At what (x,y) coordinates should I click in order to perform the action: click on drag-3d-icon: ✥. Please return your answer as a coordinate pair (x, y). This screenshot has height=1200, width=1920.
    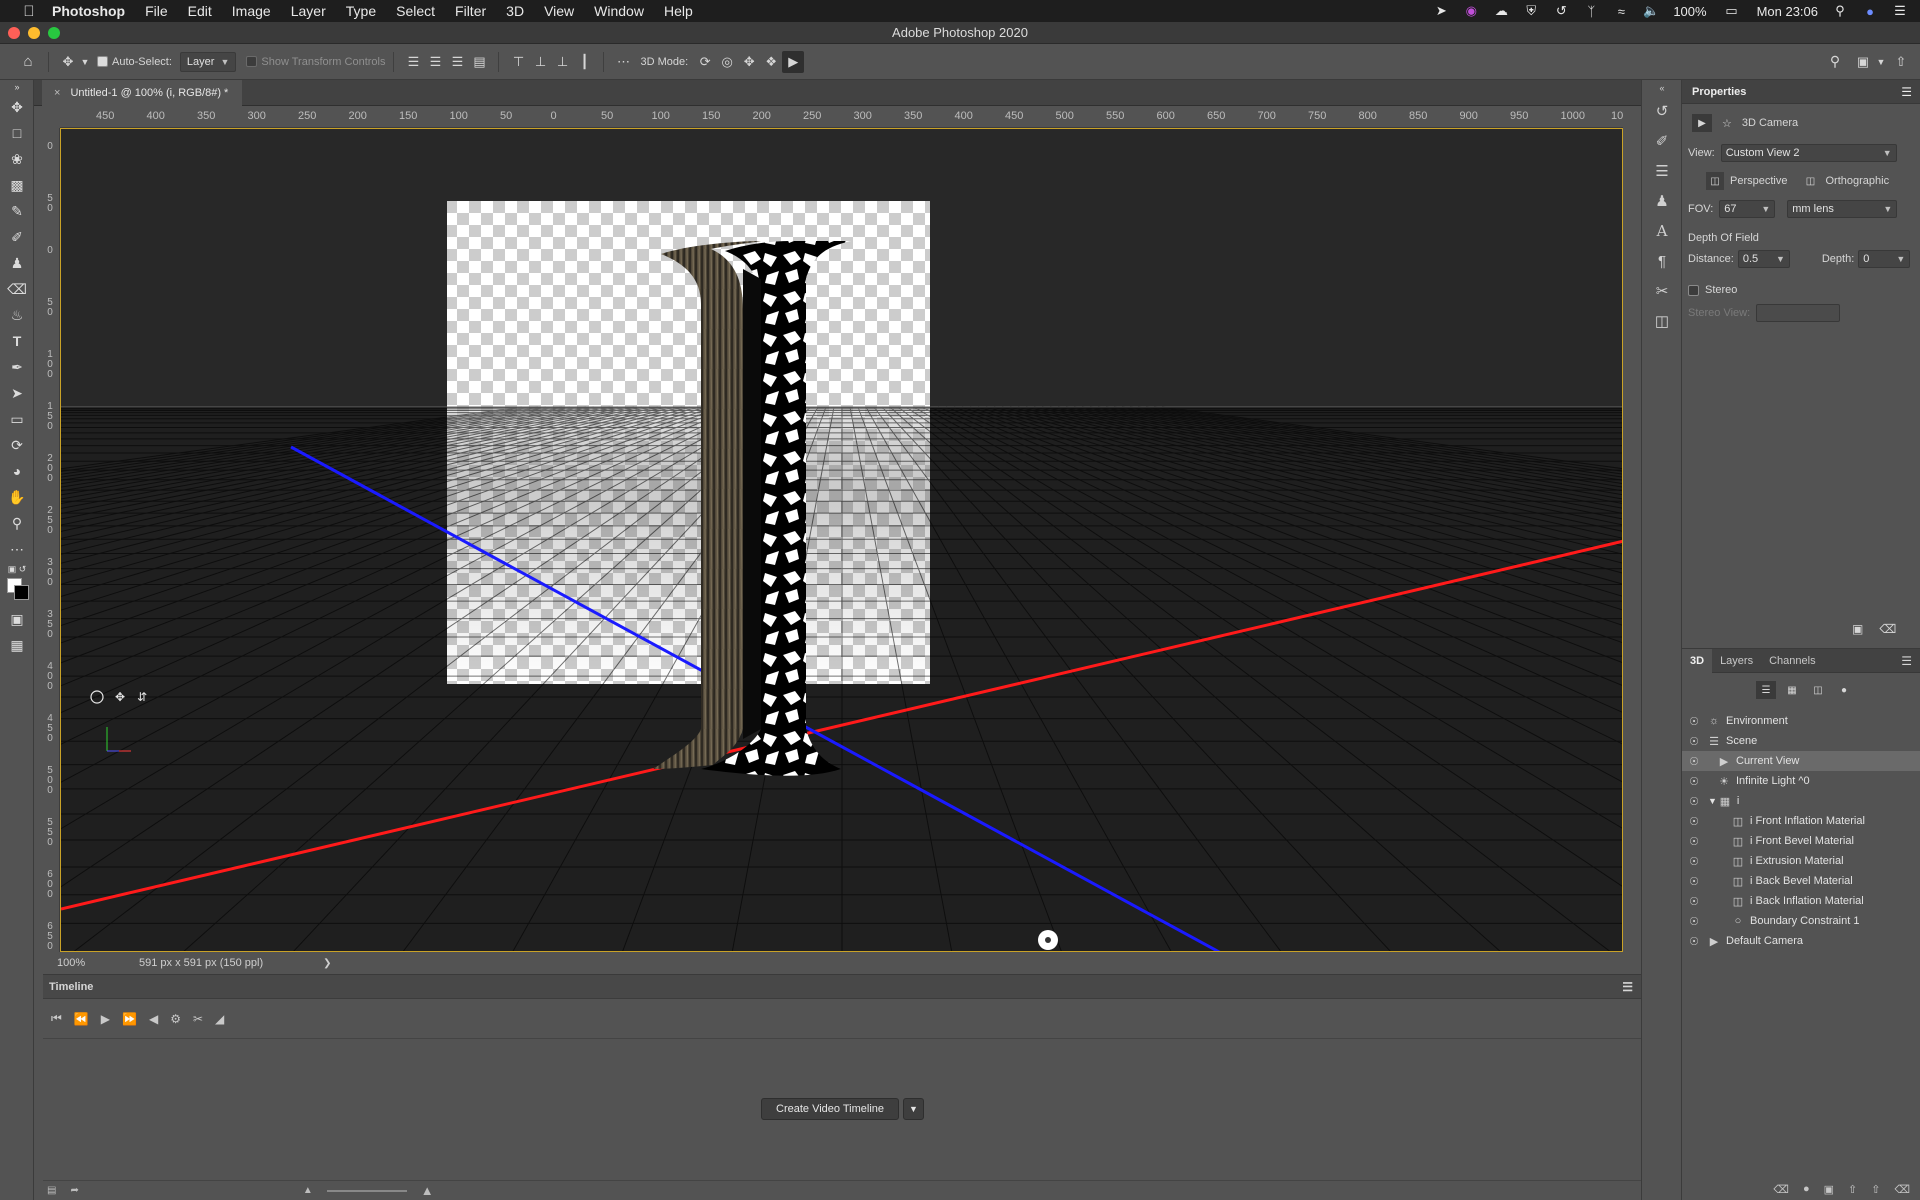
    Looking at the image, I should click on (749, 62).